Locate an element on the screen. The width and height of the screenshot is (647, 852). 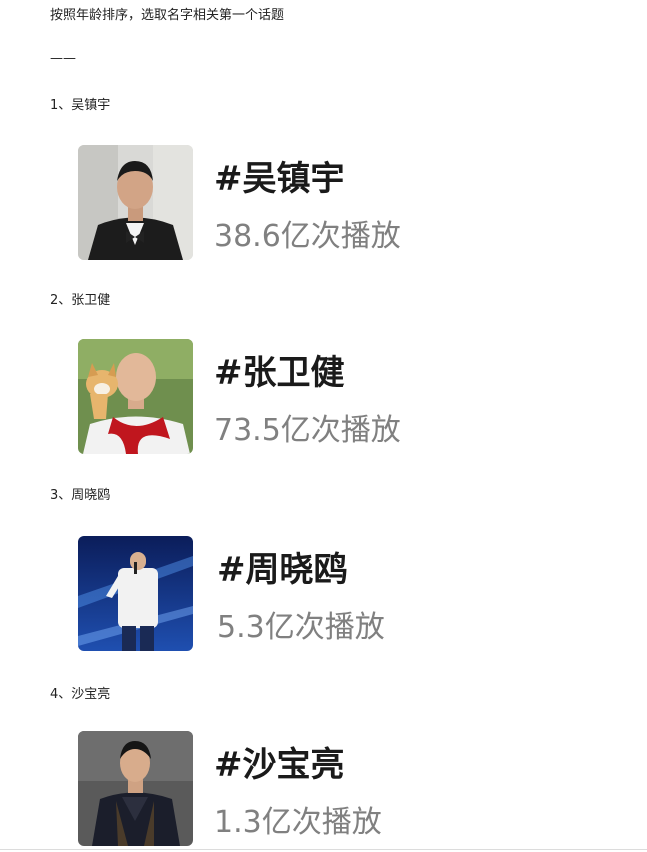
play-count-1: 38.6亿次播放 is located at coordinates (307, 236).